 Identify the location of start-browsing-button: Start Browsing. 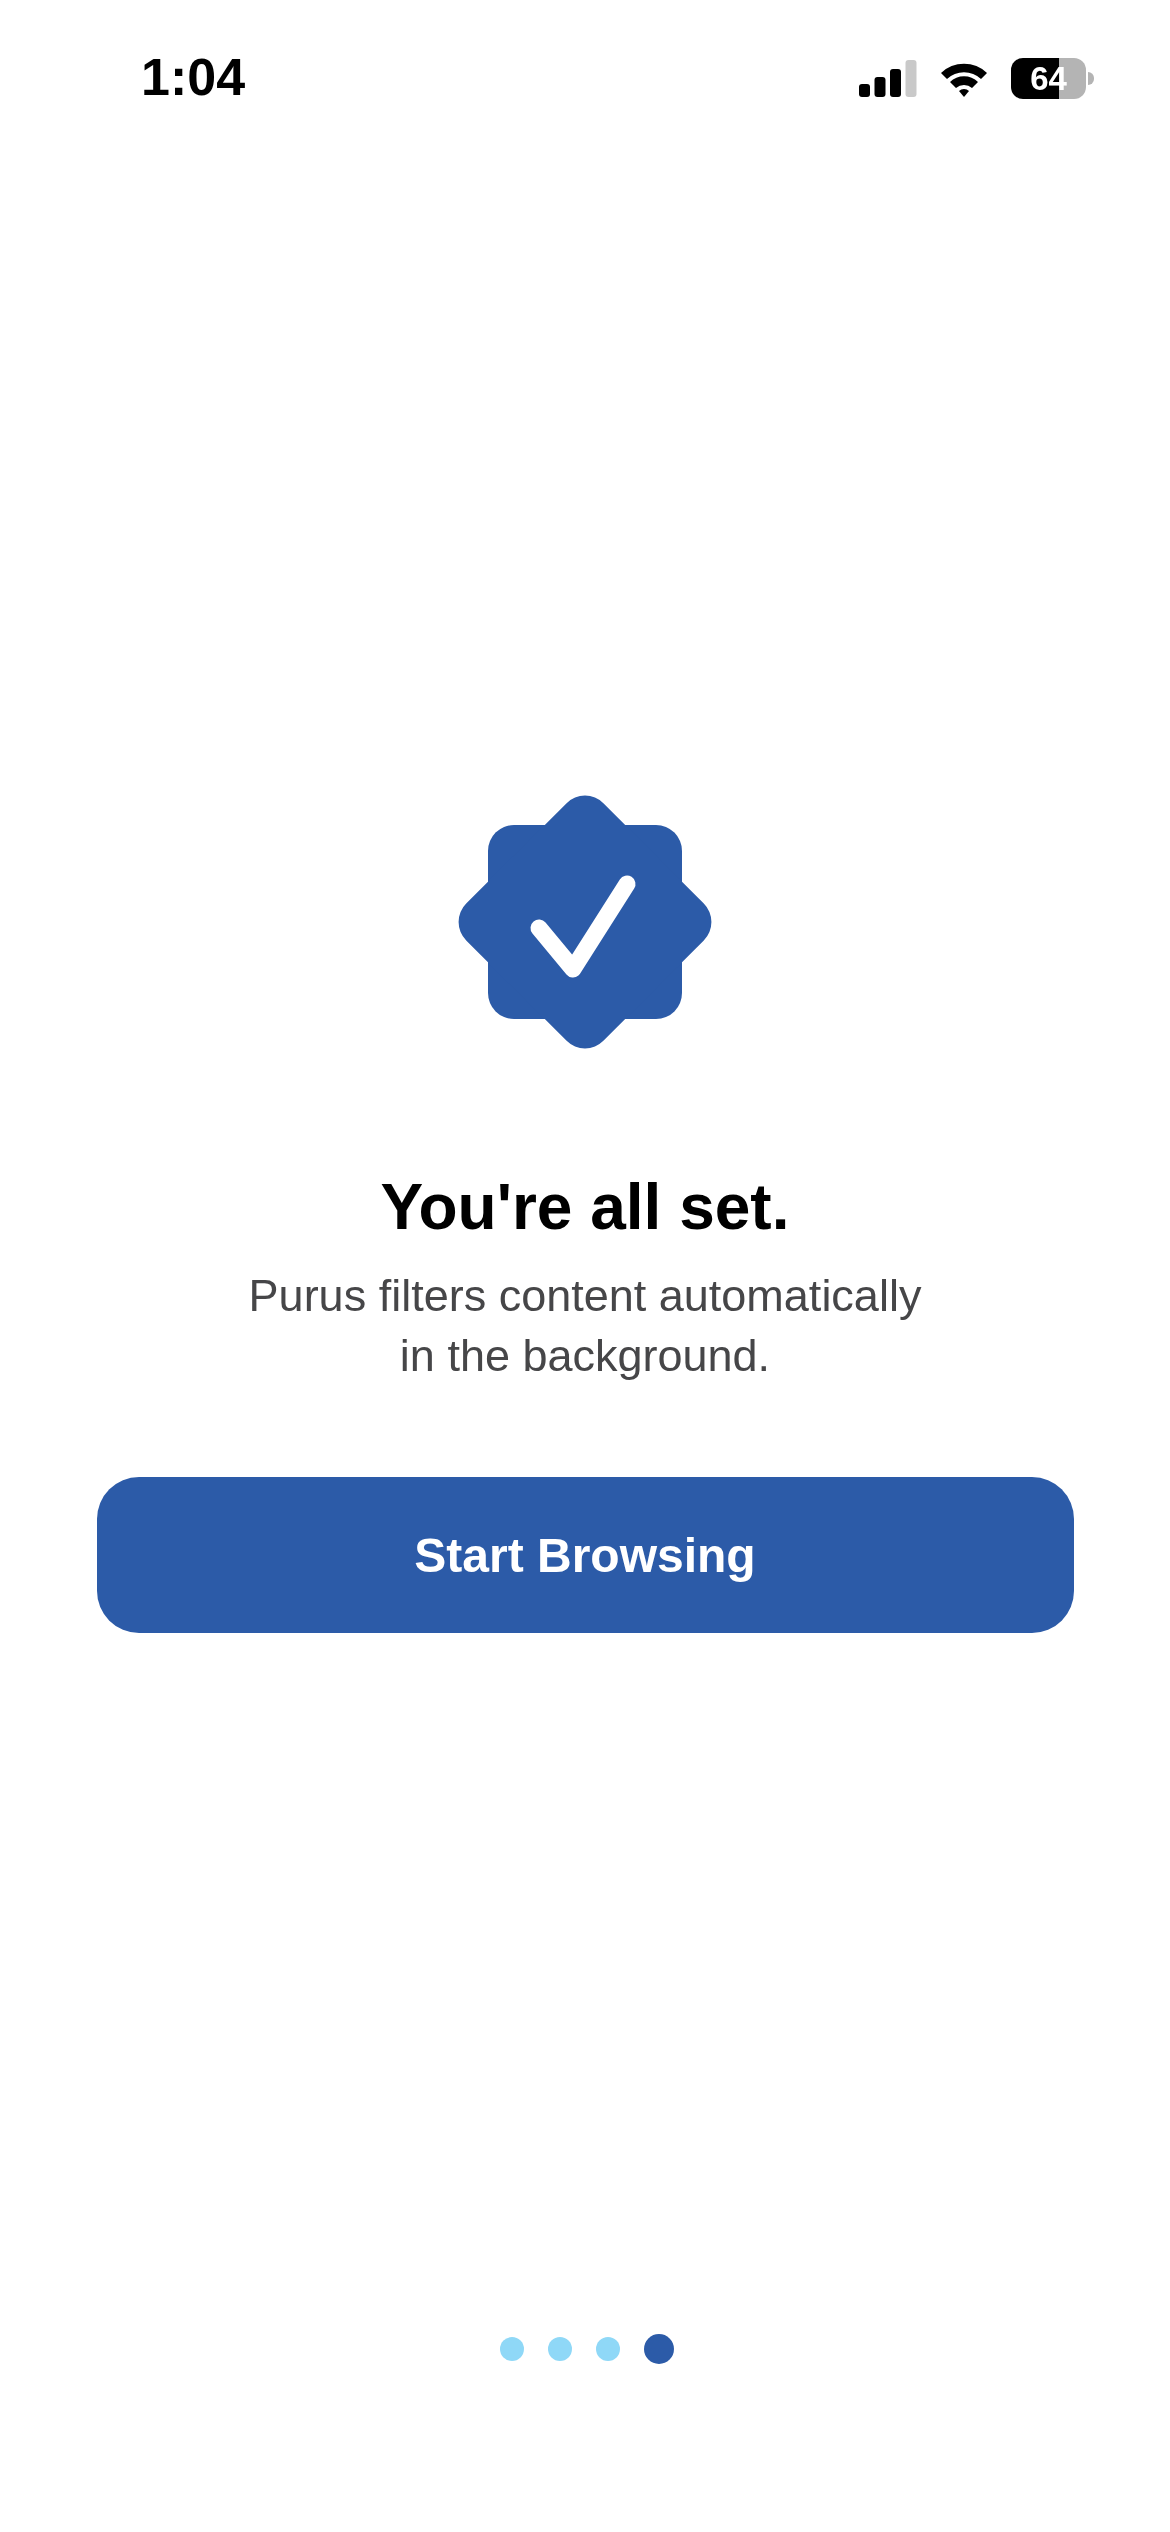
(585, 1555).